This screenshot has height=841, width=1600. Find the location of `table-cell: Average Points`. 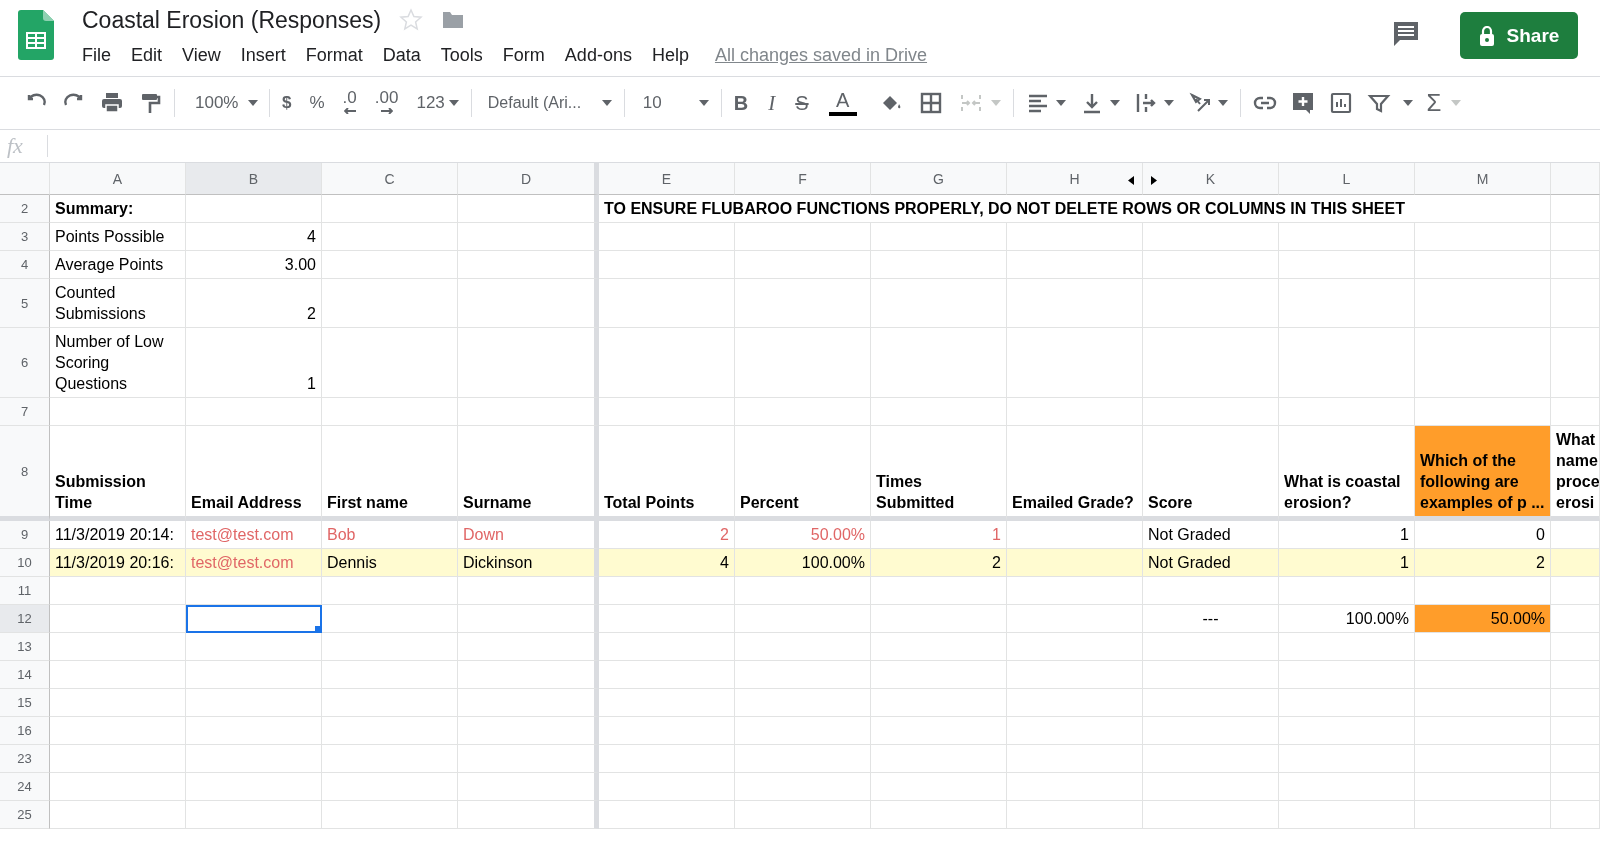

table-cell: Average Points is located at coordinates (118, 265).